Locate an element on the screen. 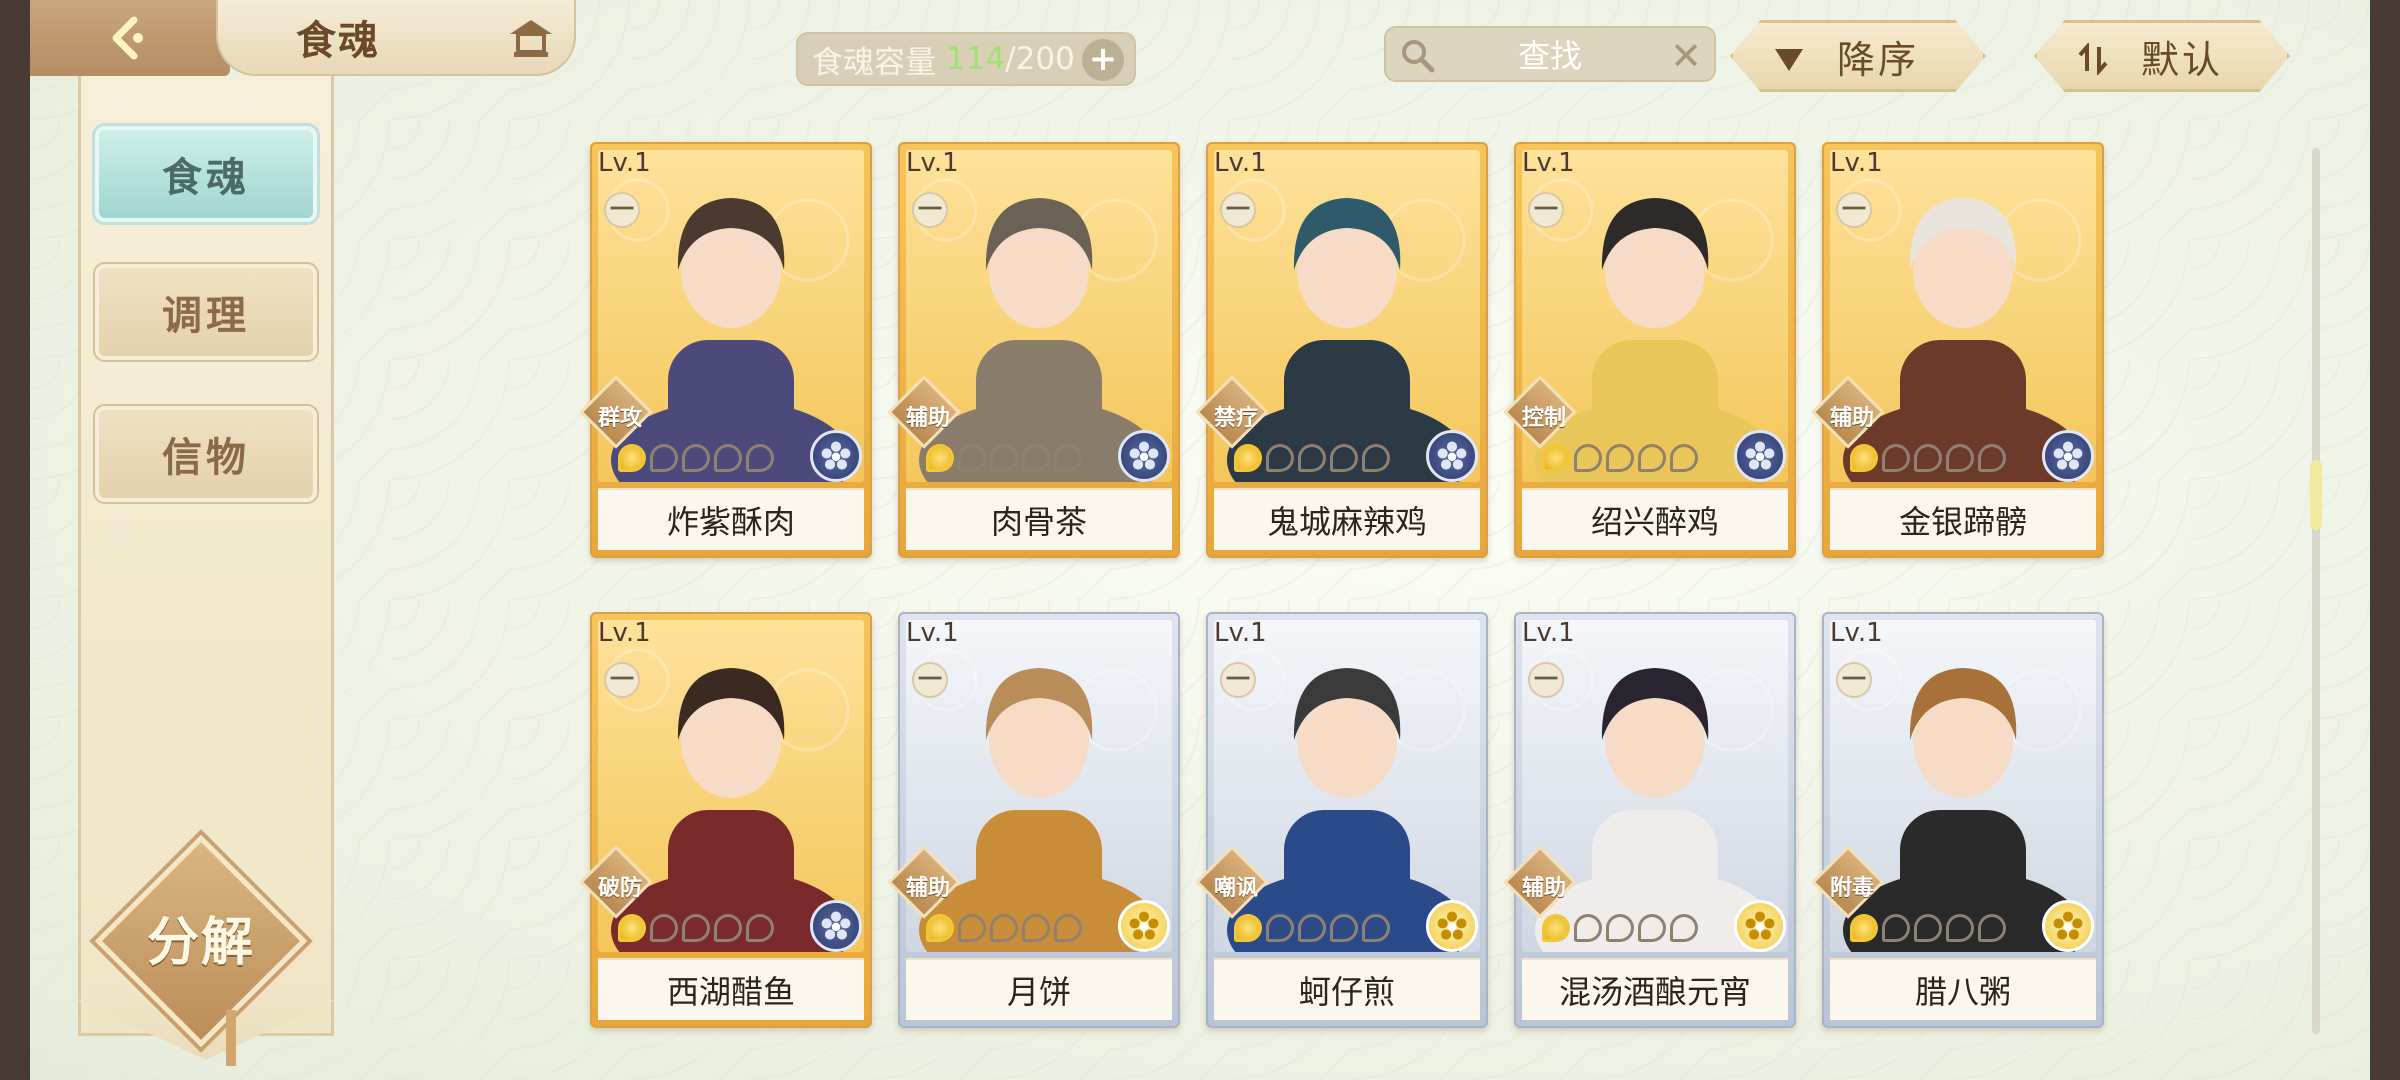  scrollbar-track is located at coordinates (2316, 591).